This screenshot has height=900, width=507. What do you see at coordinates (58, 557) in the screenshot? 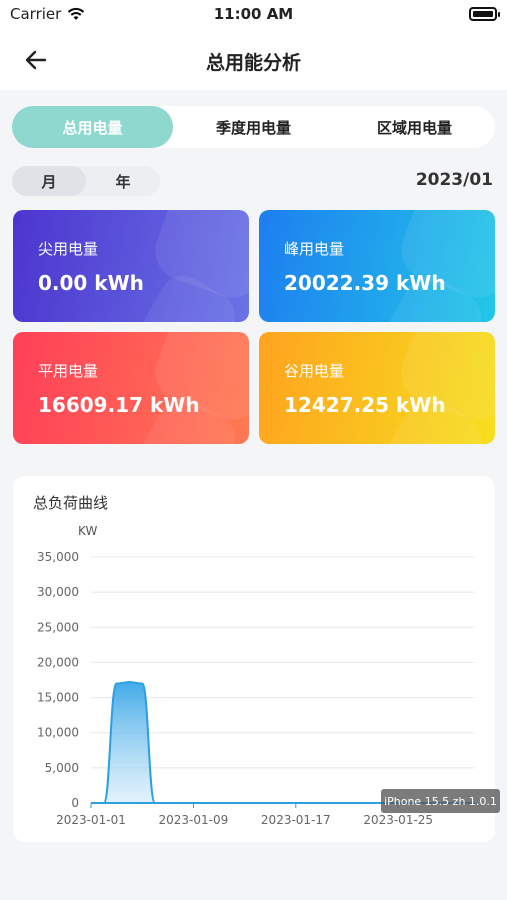
I see `y-tick-label: 35,000` at bounding box center [58, 557].